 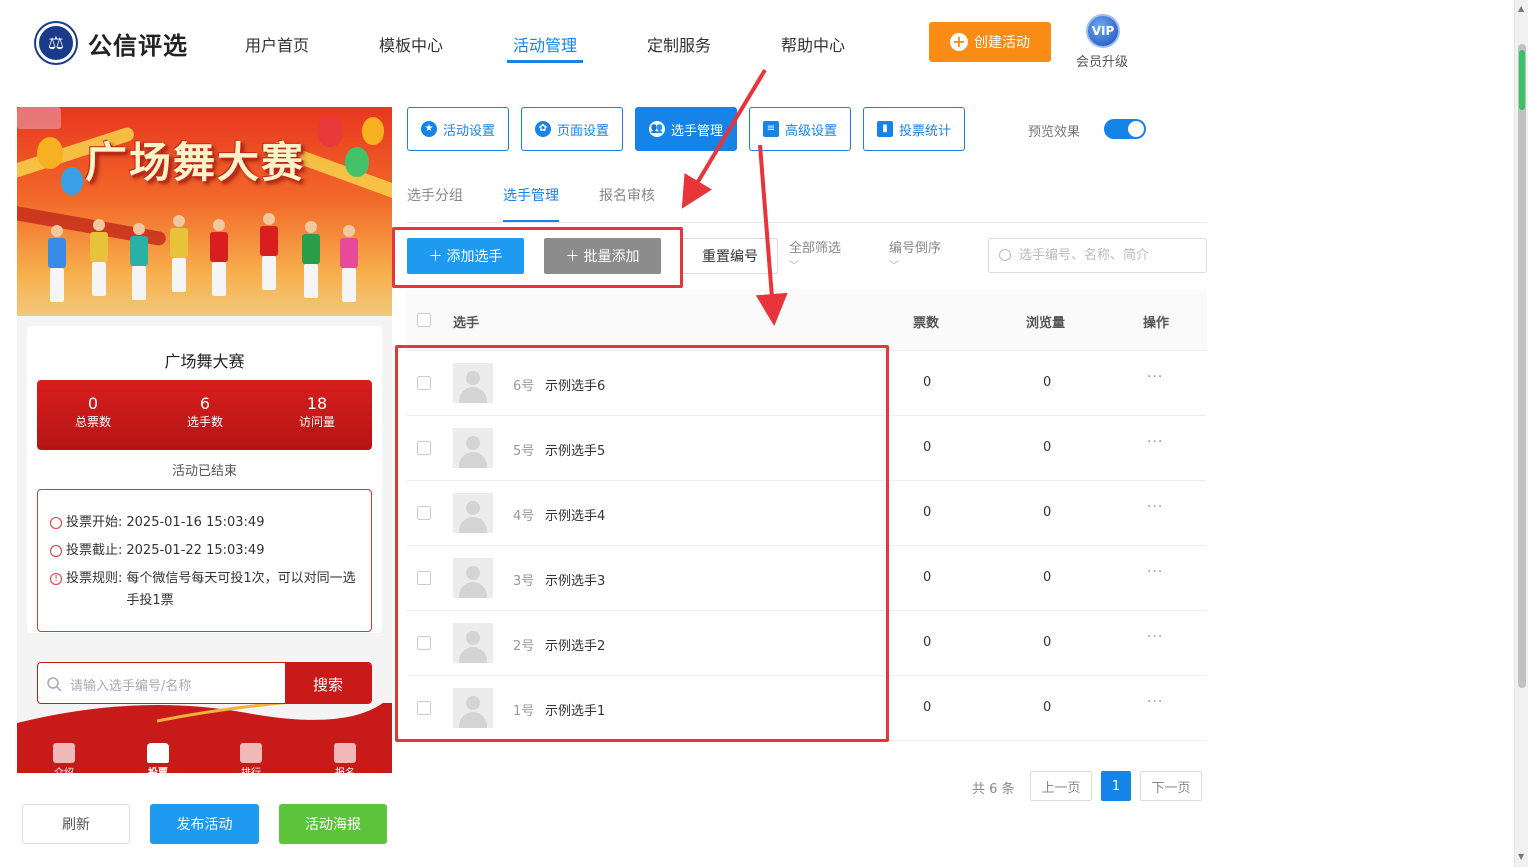 I want to click on page-1-button: 1, so click(x=1116, y=786).